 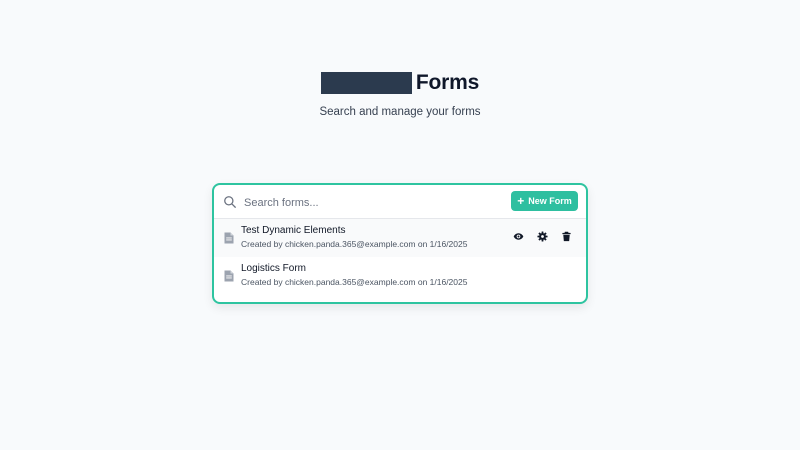 What do you see at coordinates (447, 82) in the screenshot?
I see `page-title: Forms` at bounding box center [447, 82].